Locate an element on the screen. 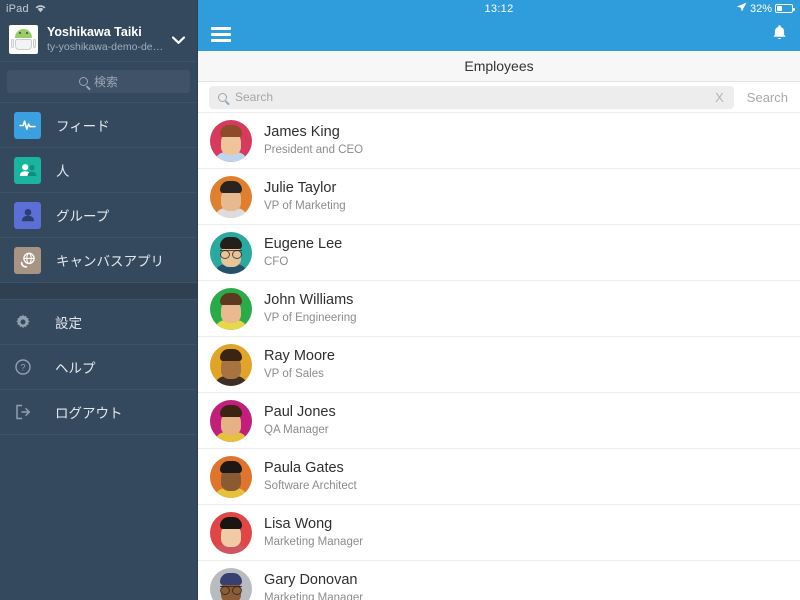 This screenshot has height=600, width=800. employee-name: Lisa Wong is located at coordinates (298, 524).